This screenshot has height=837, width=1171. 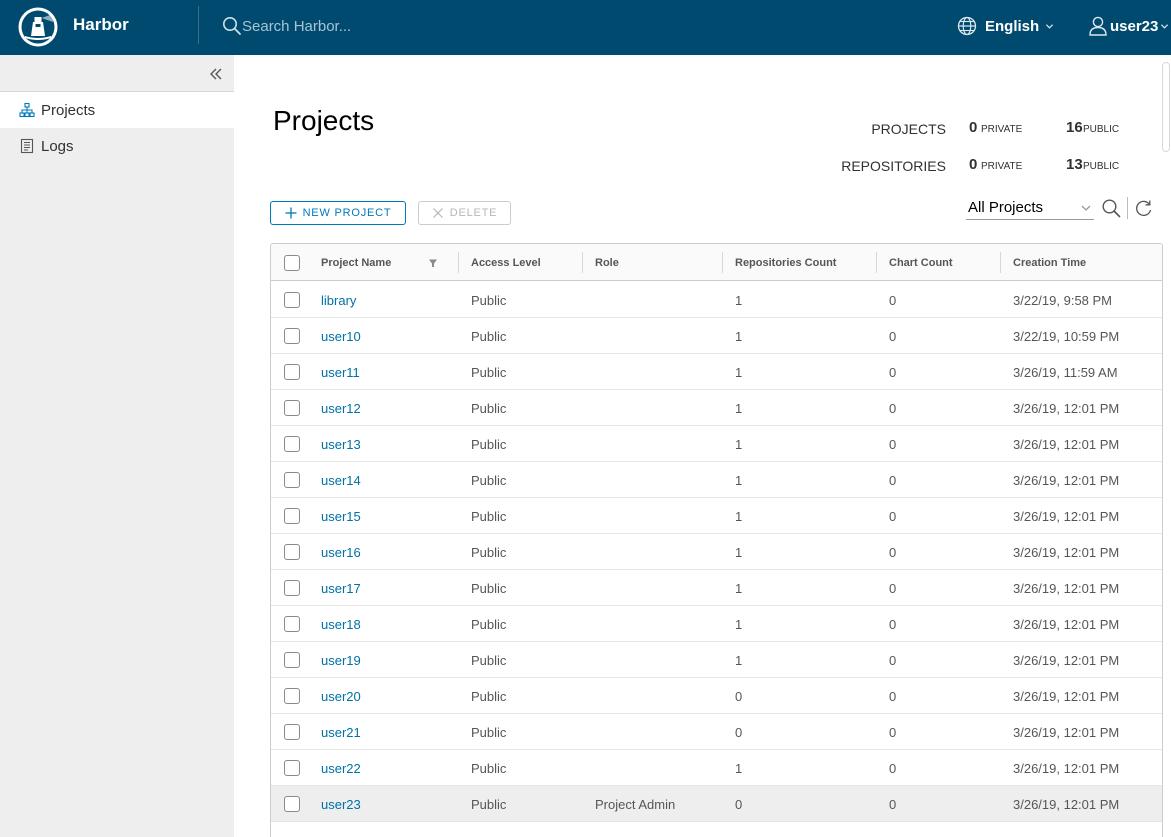 I want to click on column-header-chart-count: Chart Count, so click(x=921, y=262).